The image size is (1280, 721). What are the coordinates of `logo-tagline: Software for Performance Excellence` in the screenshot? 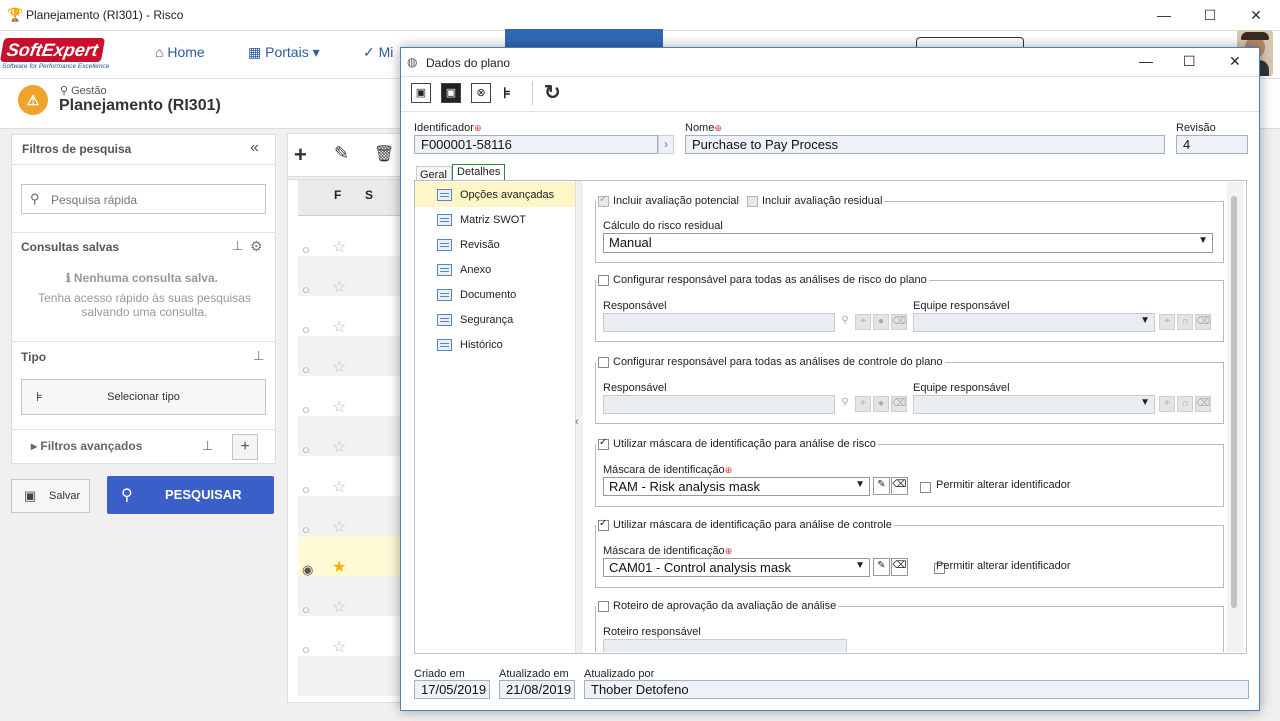 It's located at (56, 66).